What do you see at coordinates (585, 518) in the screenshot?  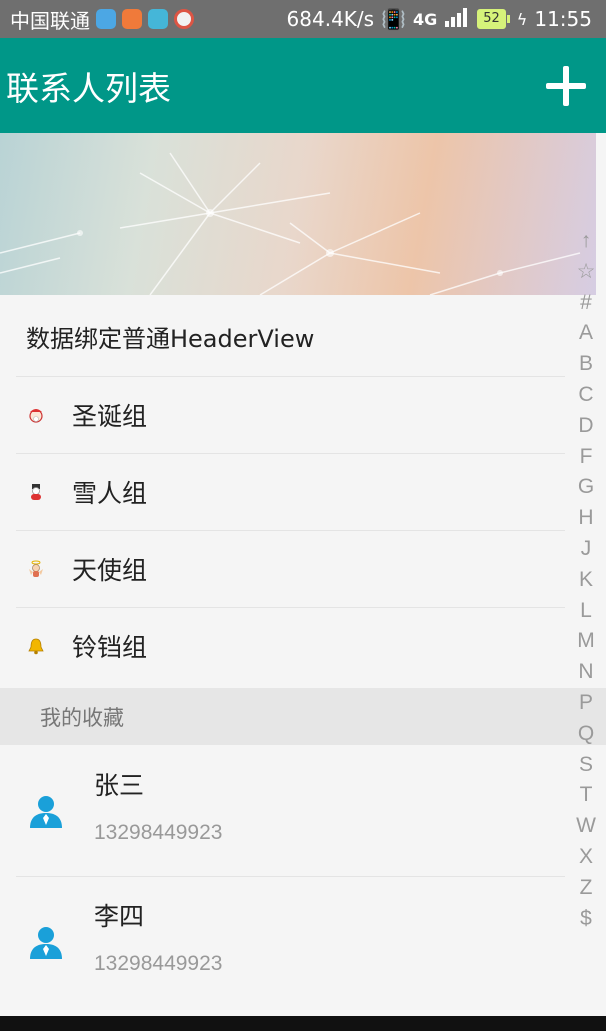 I see `index-letter: H` at bounding box center [585, 518].